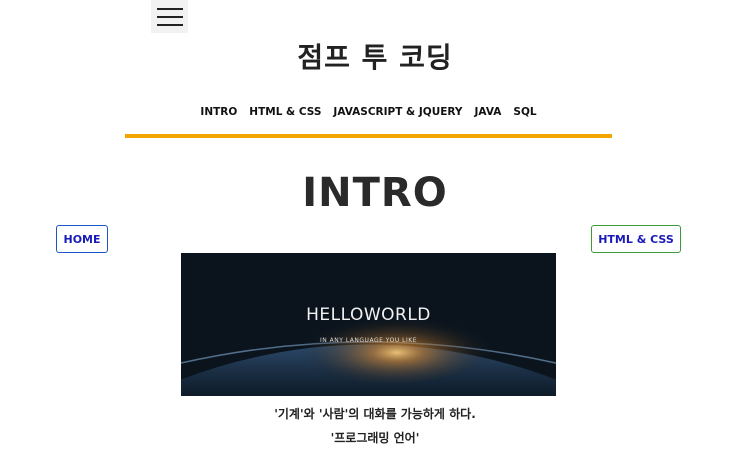 The image size is (750, 450). What do you see at coordinates (82, 239) in the screenshot?
I see `home-button: HOME` at bounding box center [82, 239].